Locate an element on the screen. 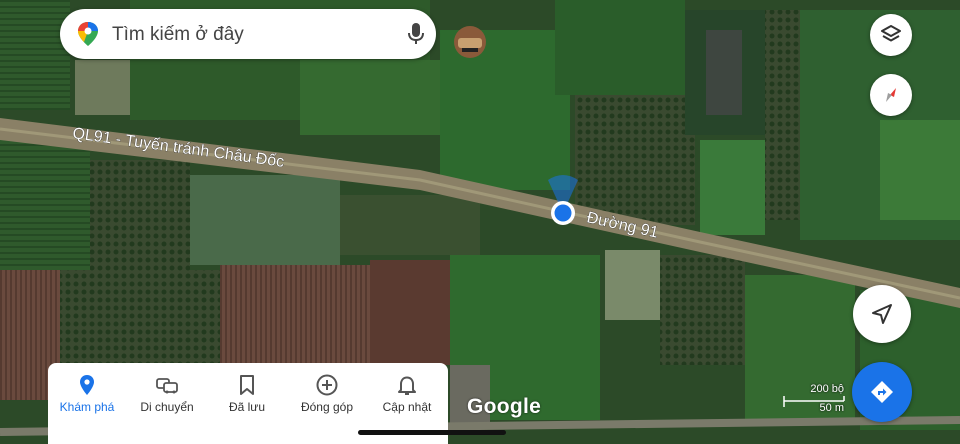 Image resolution: width=960 pixels, height=444 pixels. directions-icon is located at coordinates (882, 392).